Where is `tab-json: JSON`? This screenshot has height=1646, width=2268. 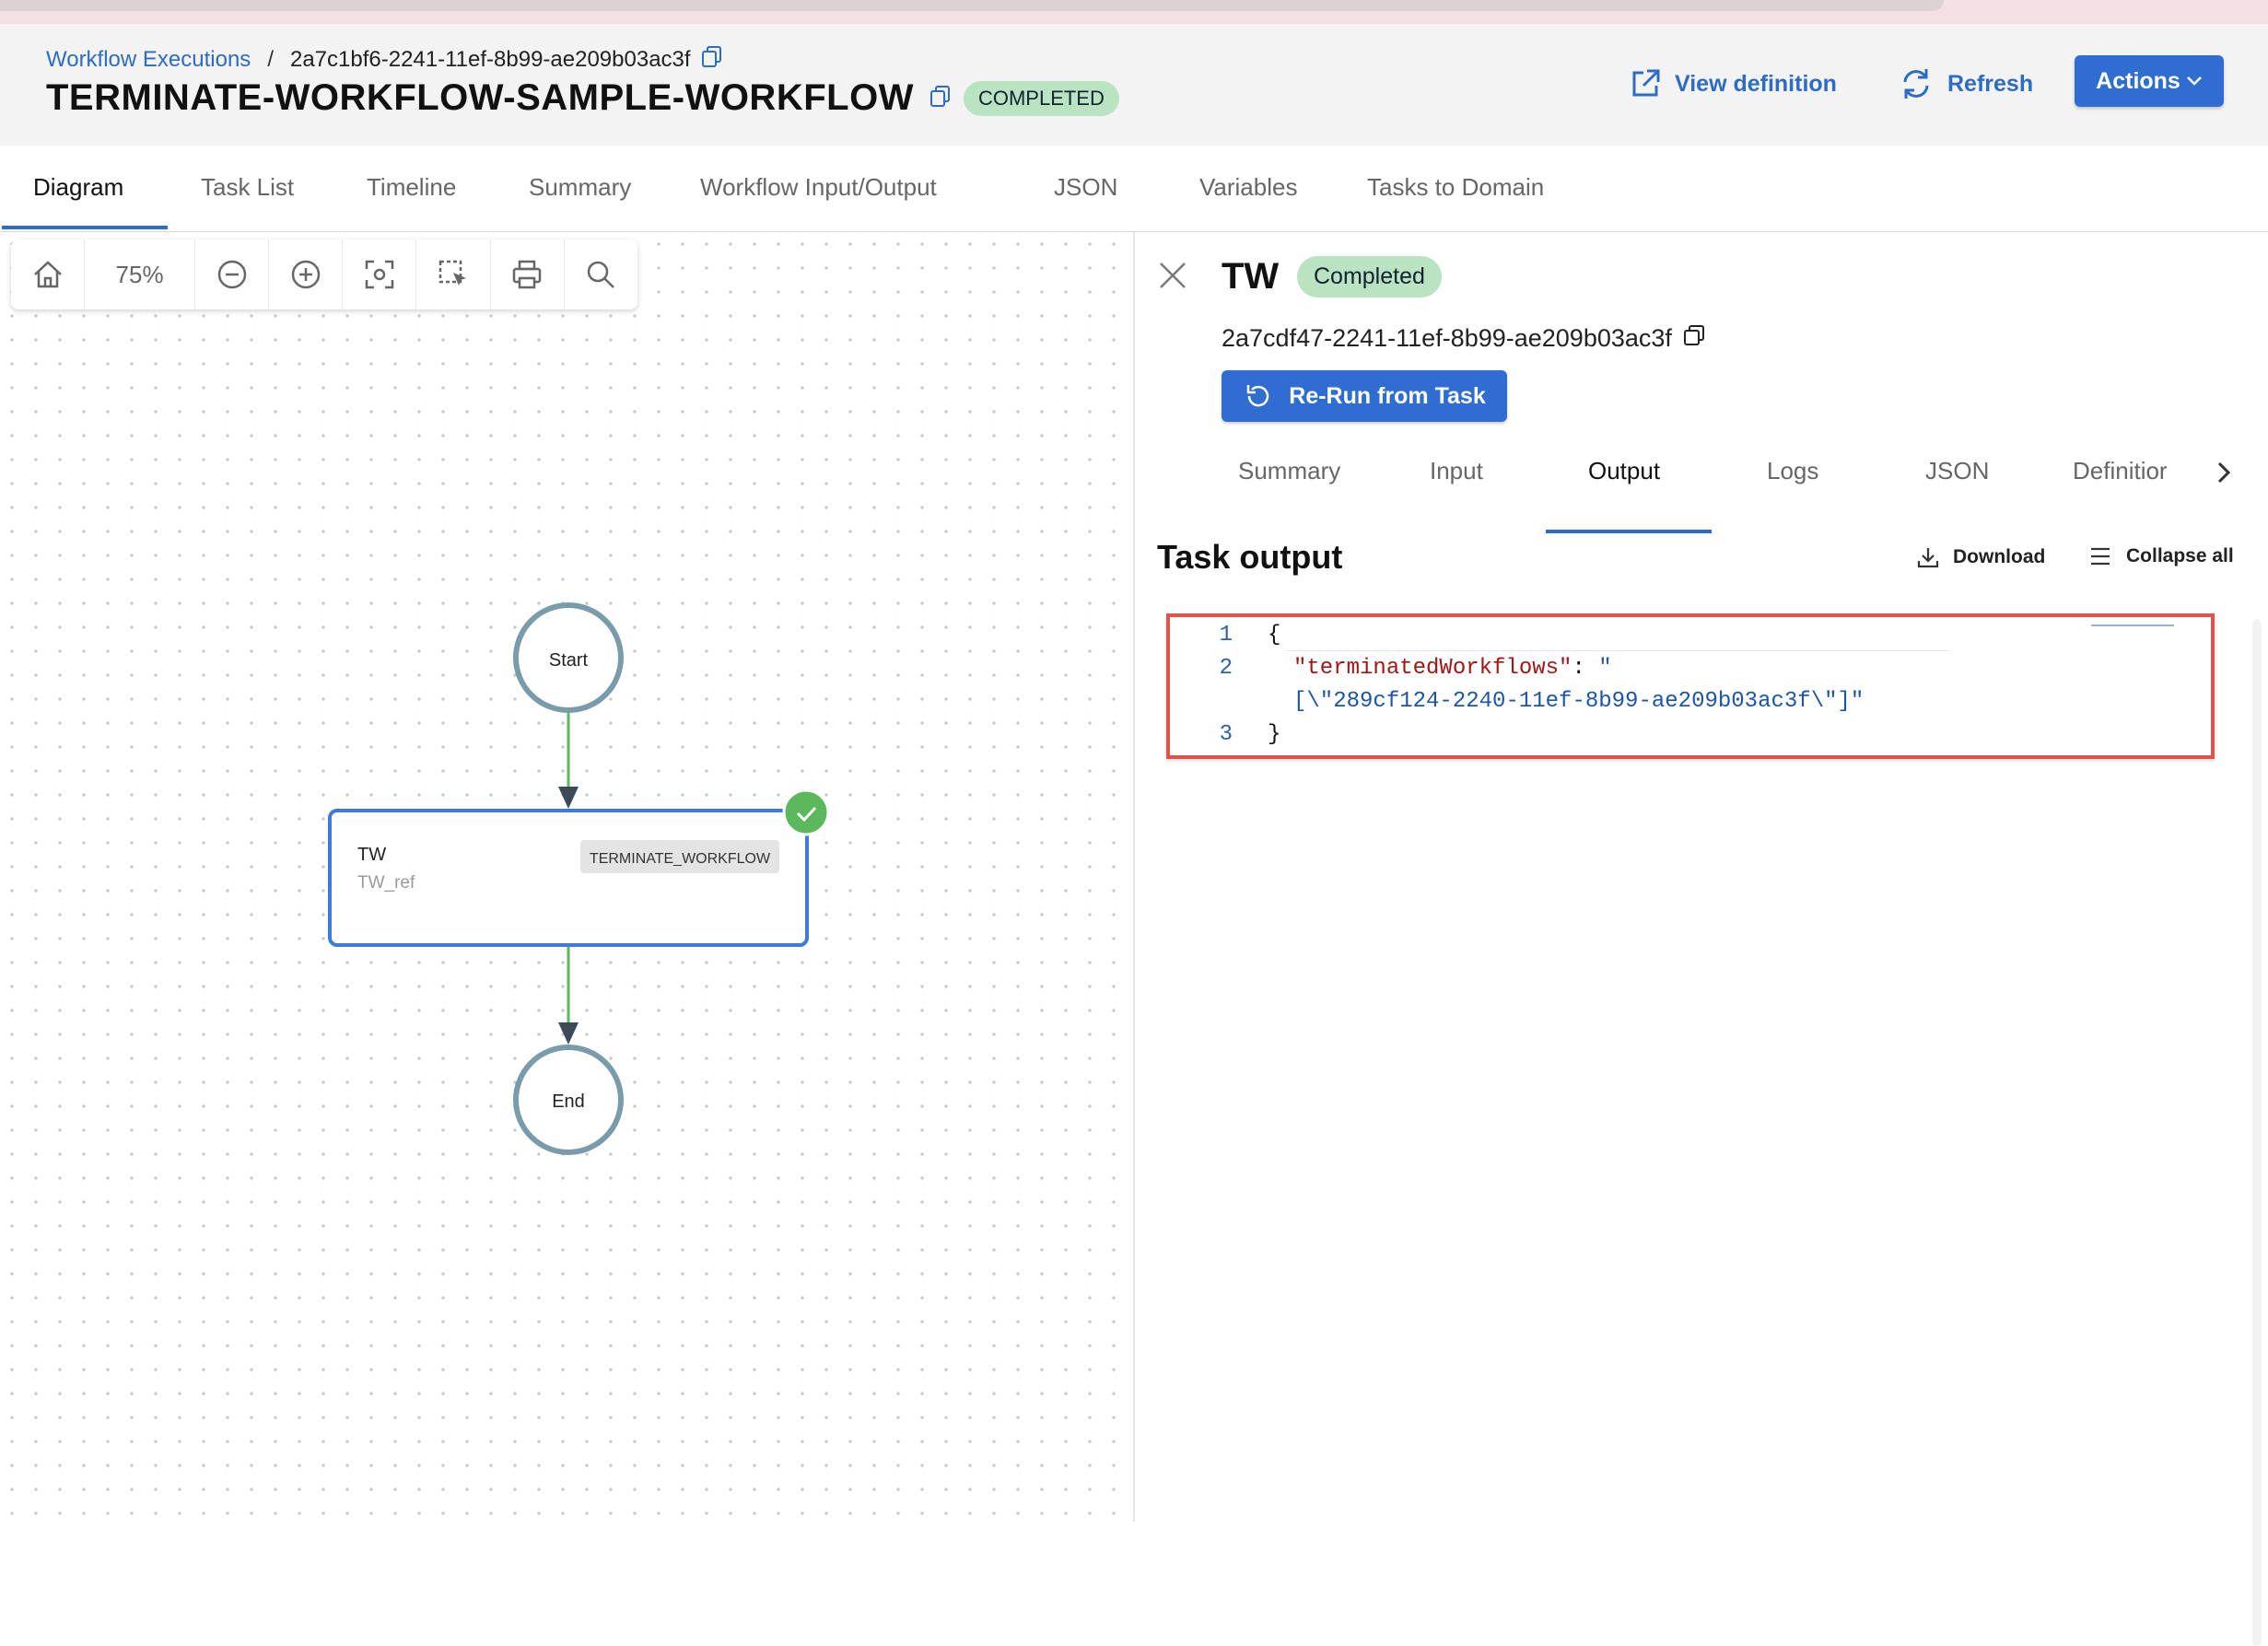
tab-json: JSON is located at coordinates (1085, 187).